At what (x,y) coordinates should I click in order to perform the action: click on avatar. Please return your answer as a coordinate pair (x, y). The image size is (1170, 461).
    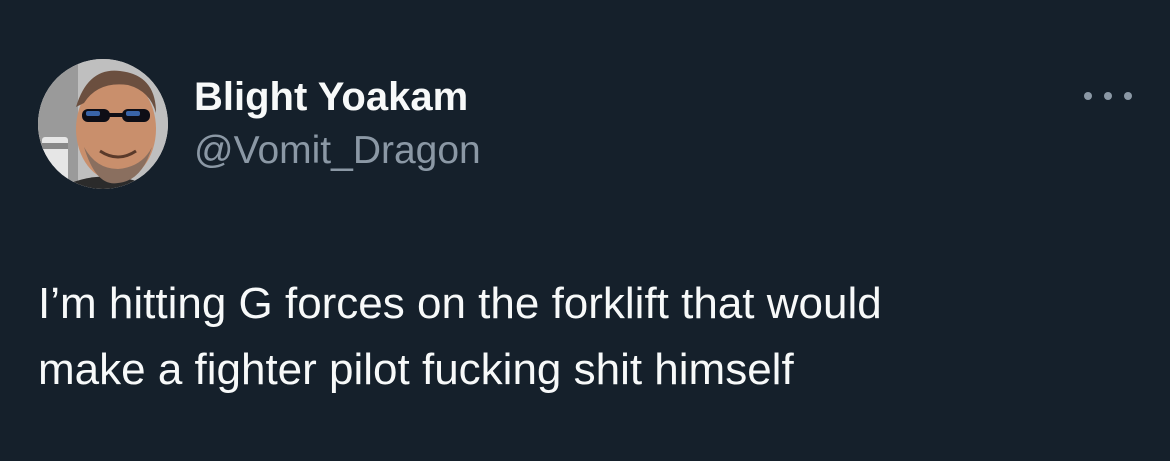
    Looking at the image, I should click on (103, 124).